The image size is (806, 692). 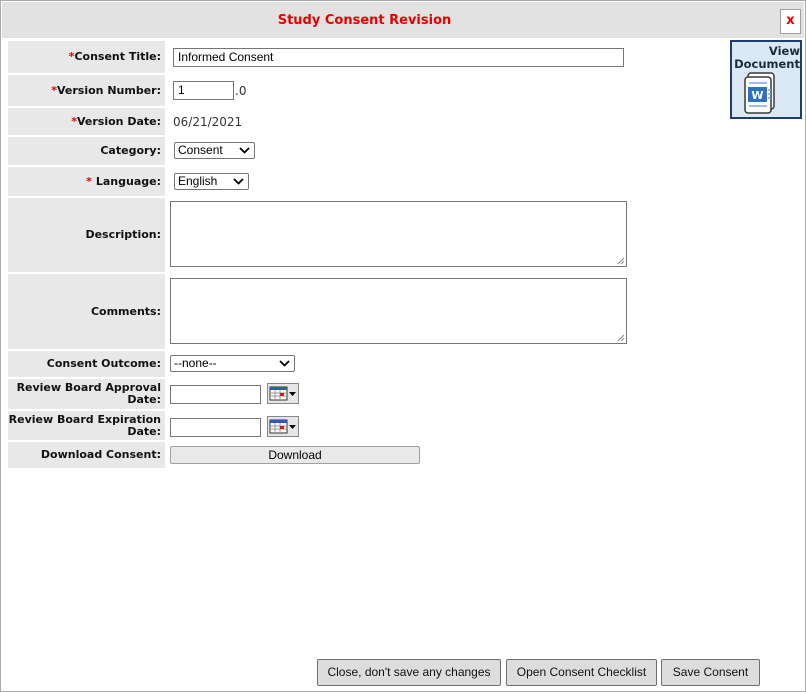 I want to click on comments-row: Comments:, so click(x=405, y=311).